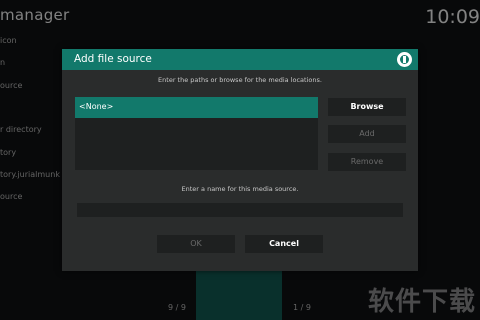 The width and height of the screenshot is (480, 320). I want to click on source-name-field, so click(240, 210).